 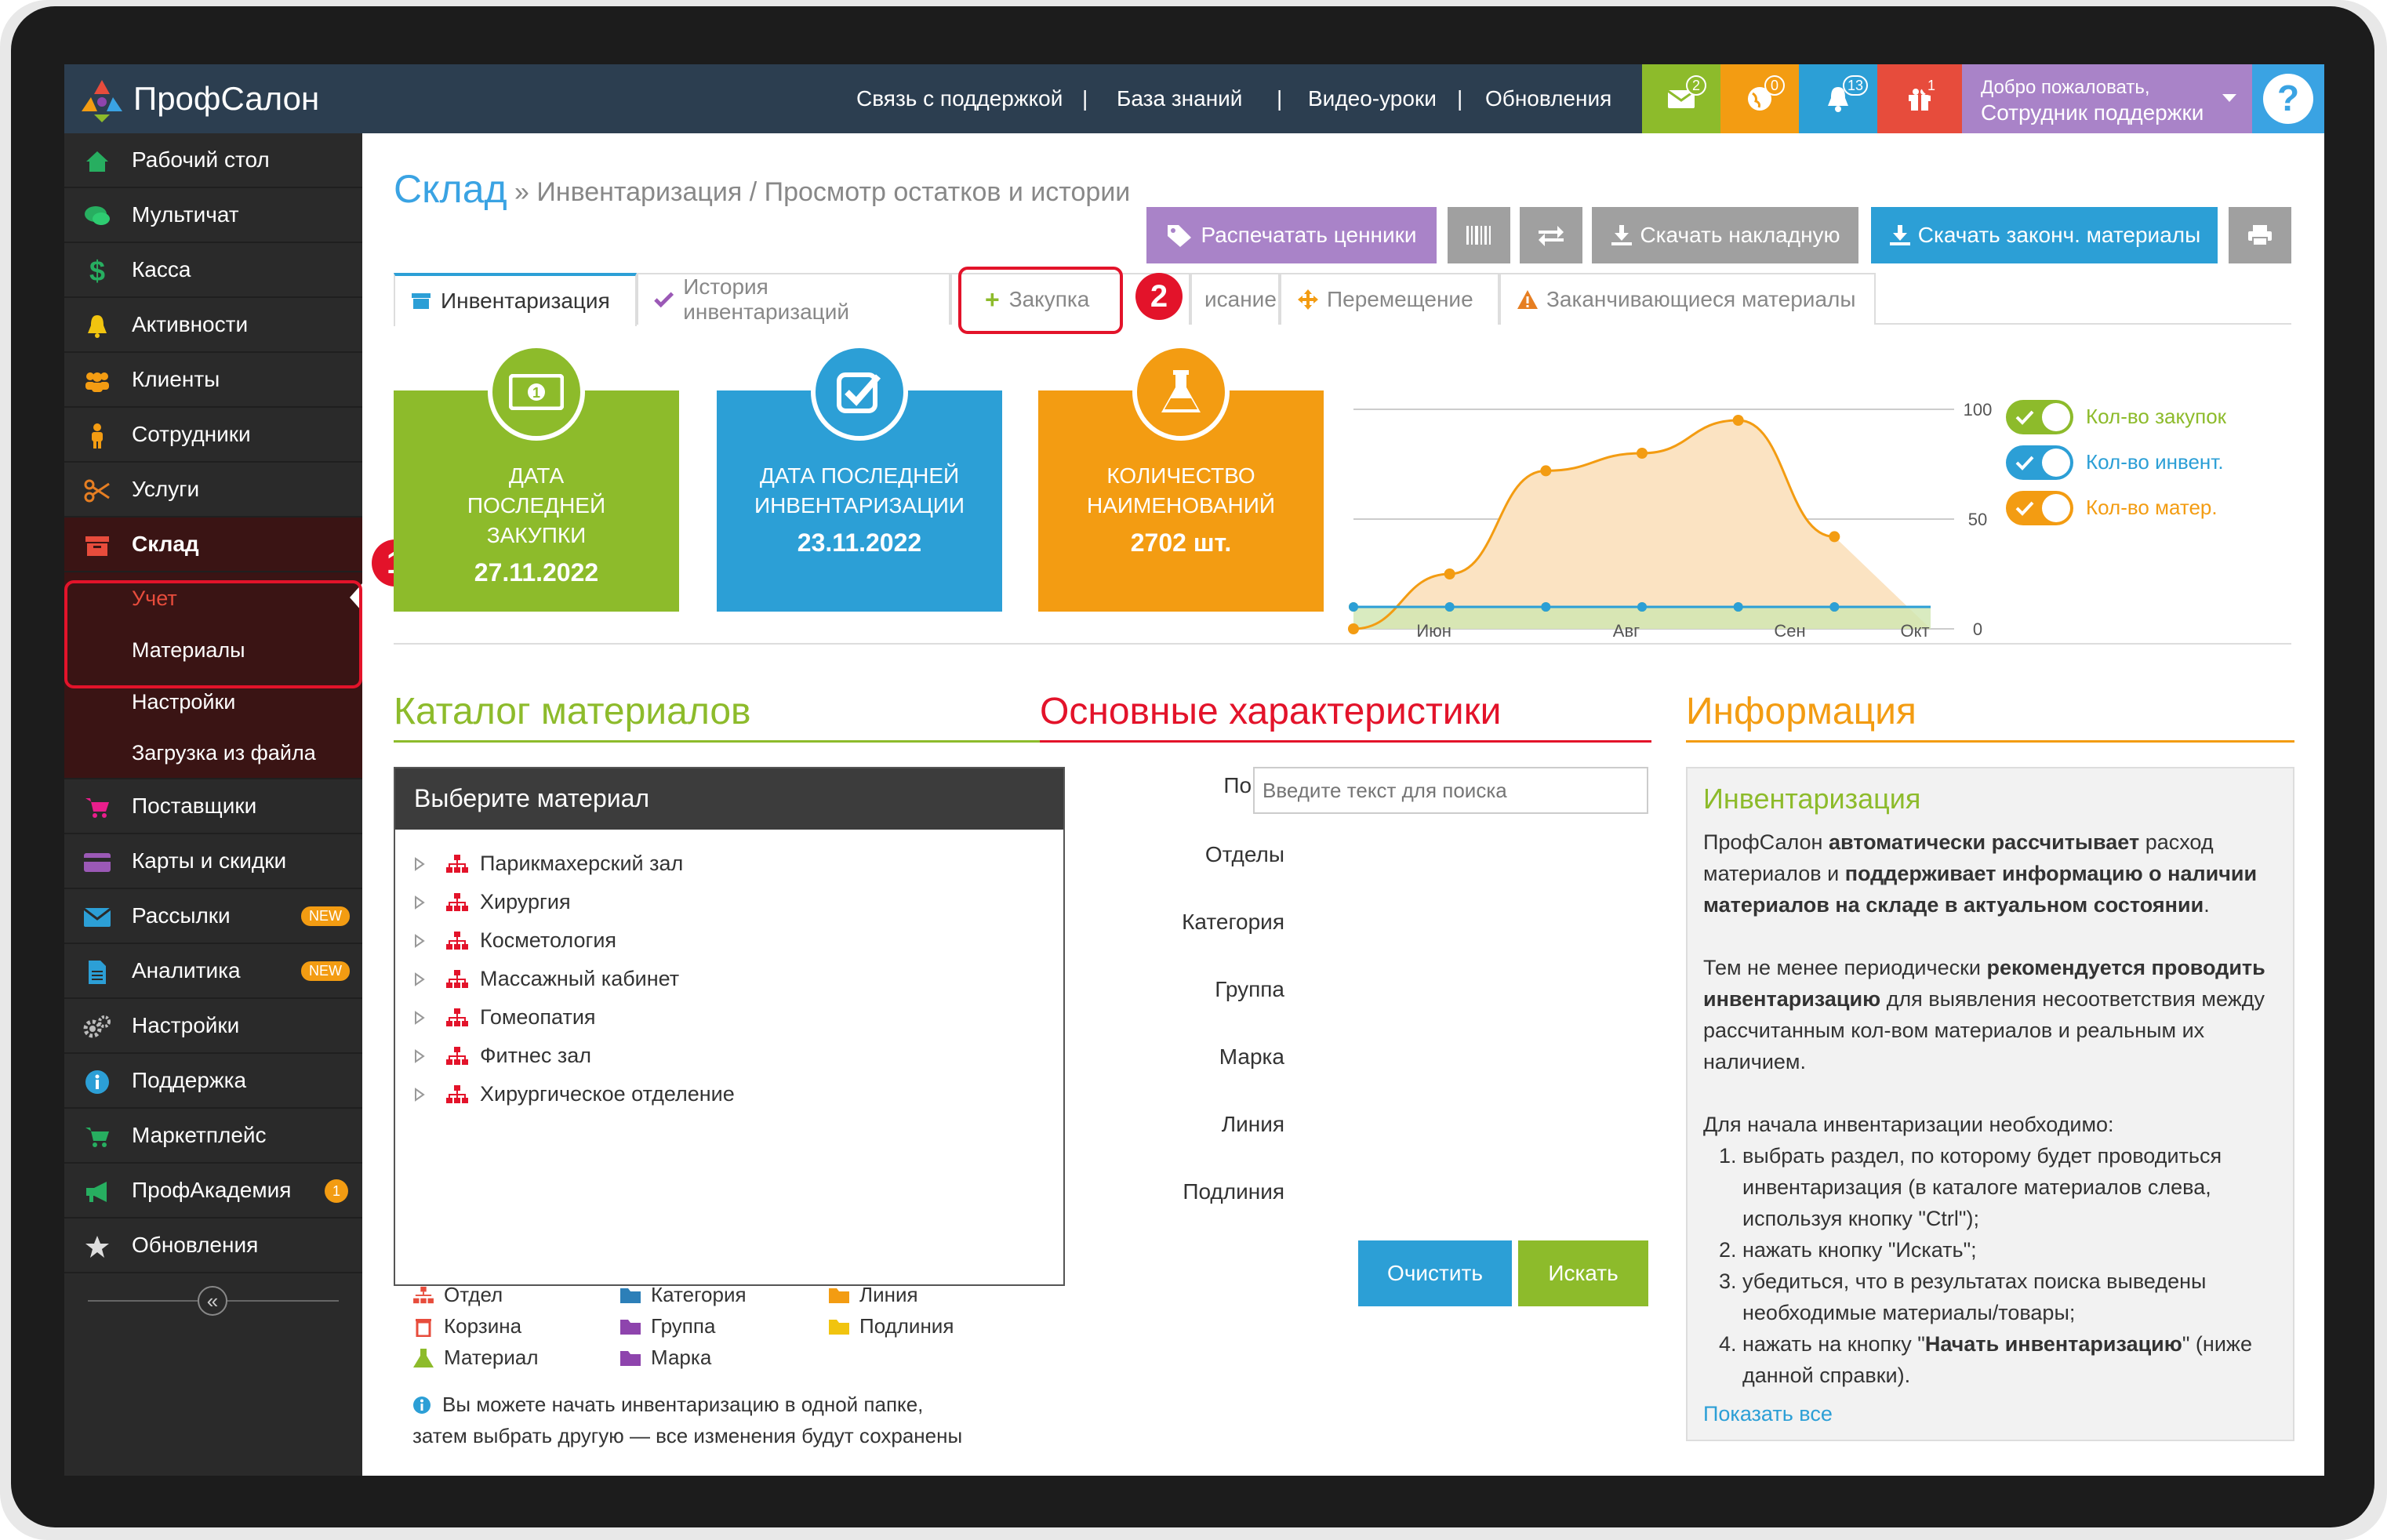 What do you see at coordinates (1179, 99) in the screenshot?
I see `knowledge-base-link: База знаний` at bounding box center [1179, 99].